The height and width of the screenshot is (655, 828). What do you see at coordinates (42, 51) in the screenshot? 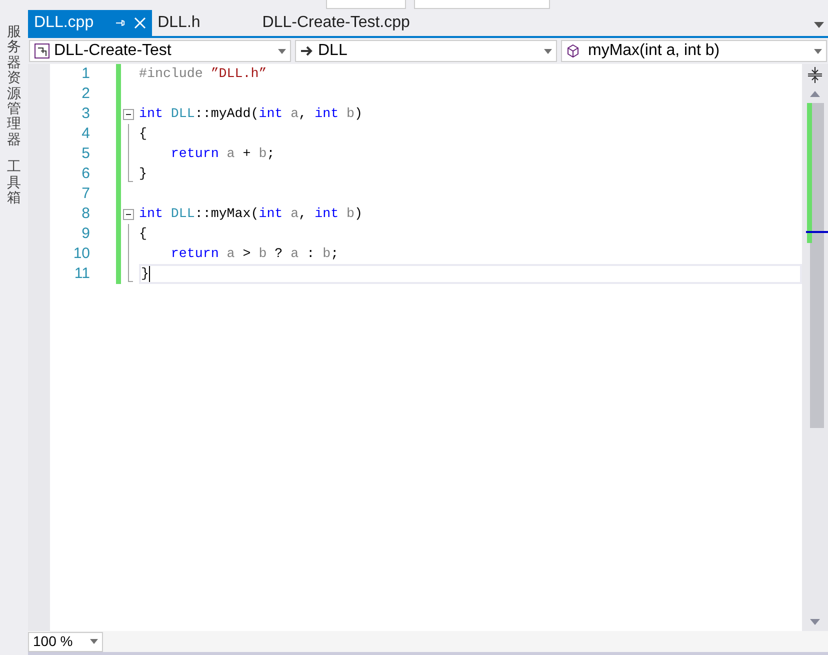
I see `project-icon` at bounding box center [42, 51].